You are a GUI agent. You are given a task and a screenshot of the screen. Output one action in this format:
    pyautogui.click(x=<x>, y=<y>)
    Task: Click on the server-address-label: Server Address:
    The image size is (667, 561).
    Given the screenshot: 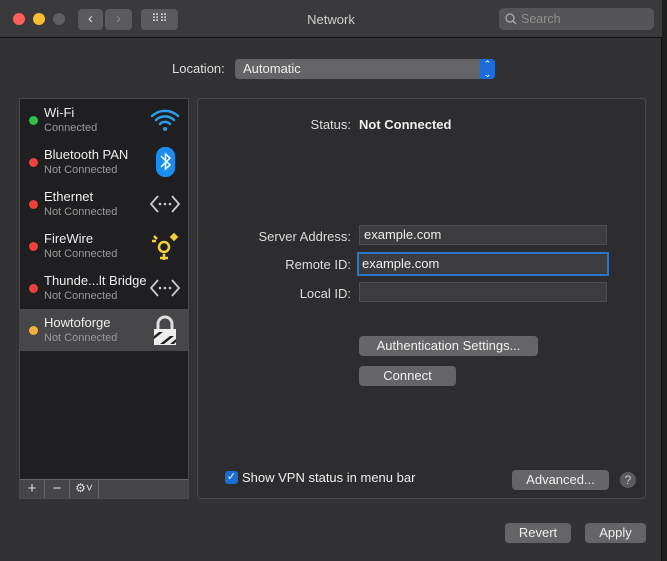 What is the action you would take?
    pyautogui.click(x=305, y=236)
    